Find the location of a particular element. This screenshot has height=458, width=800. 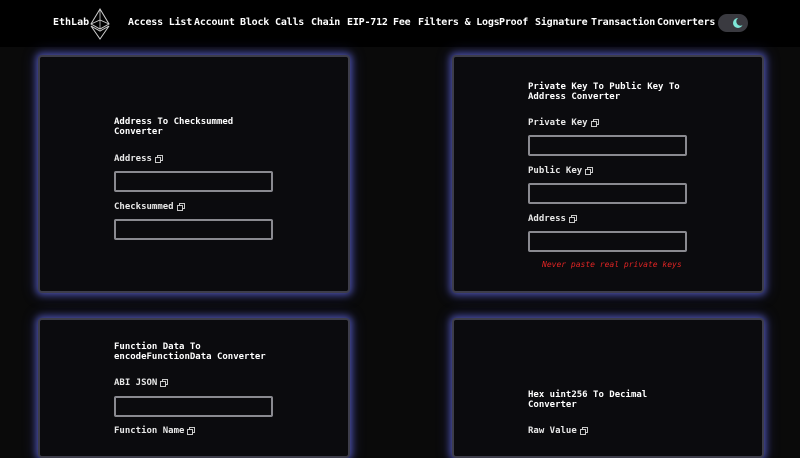

nav-item-converters: Converters is located at coordinates (686, 22).